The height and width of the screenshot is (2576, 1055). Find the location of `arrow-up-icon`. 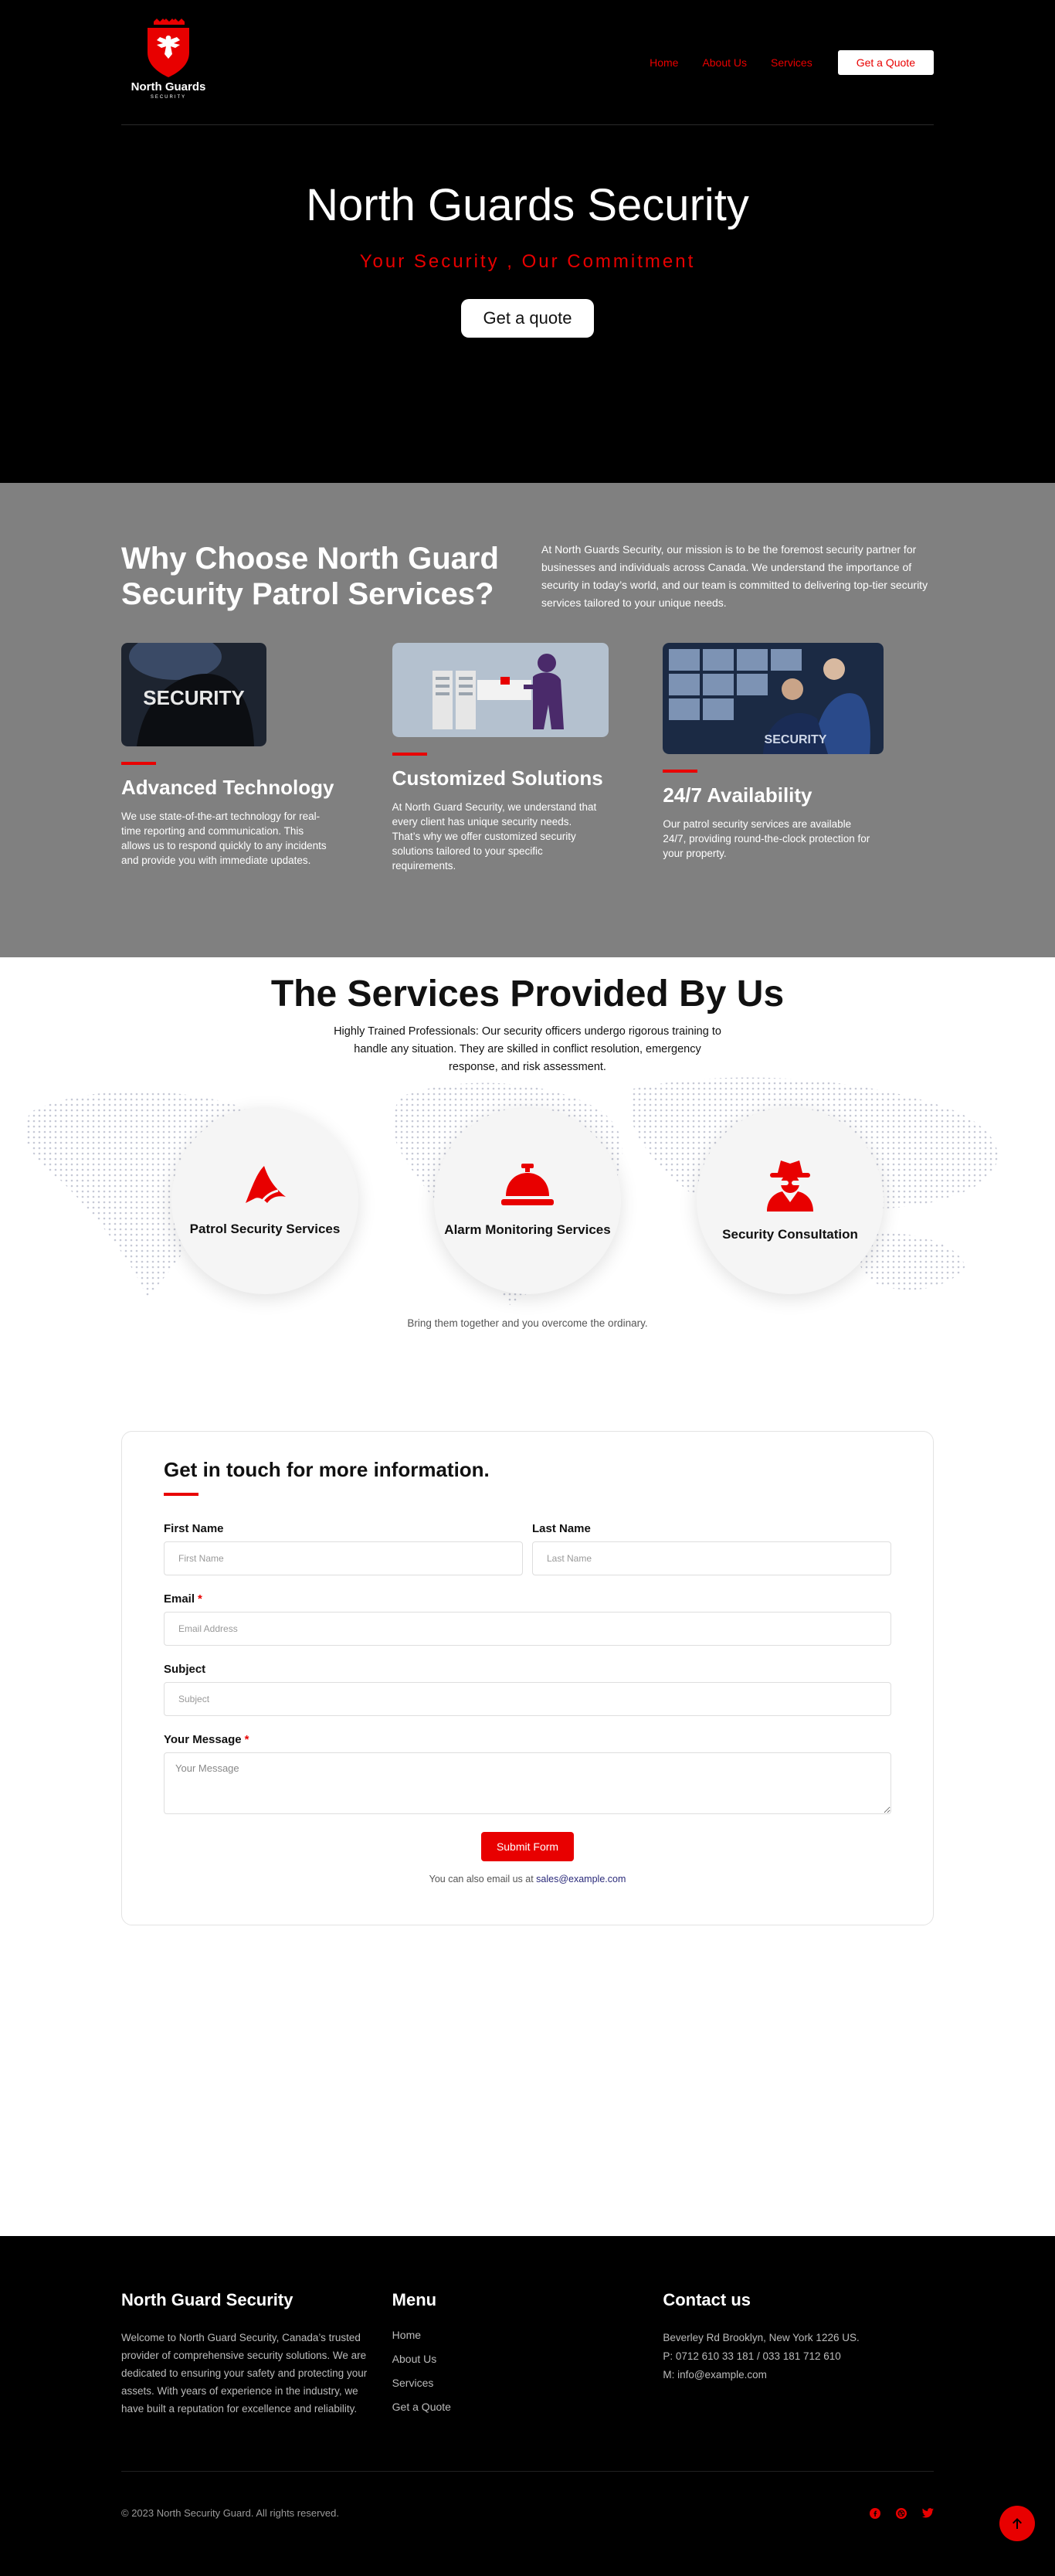

arrow-up-icon is located at coordinates (1017, 2523).